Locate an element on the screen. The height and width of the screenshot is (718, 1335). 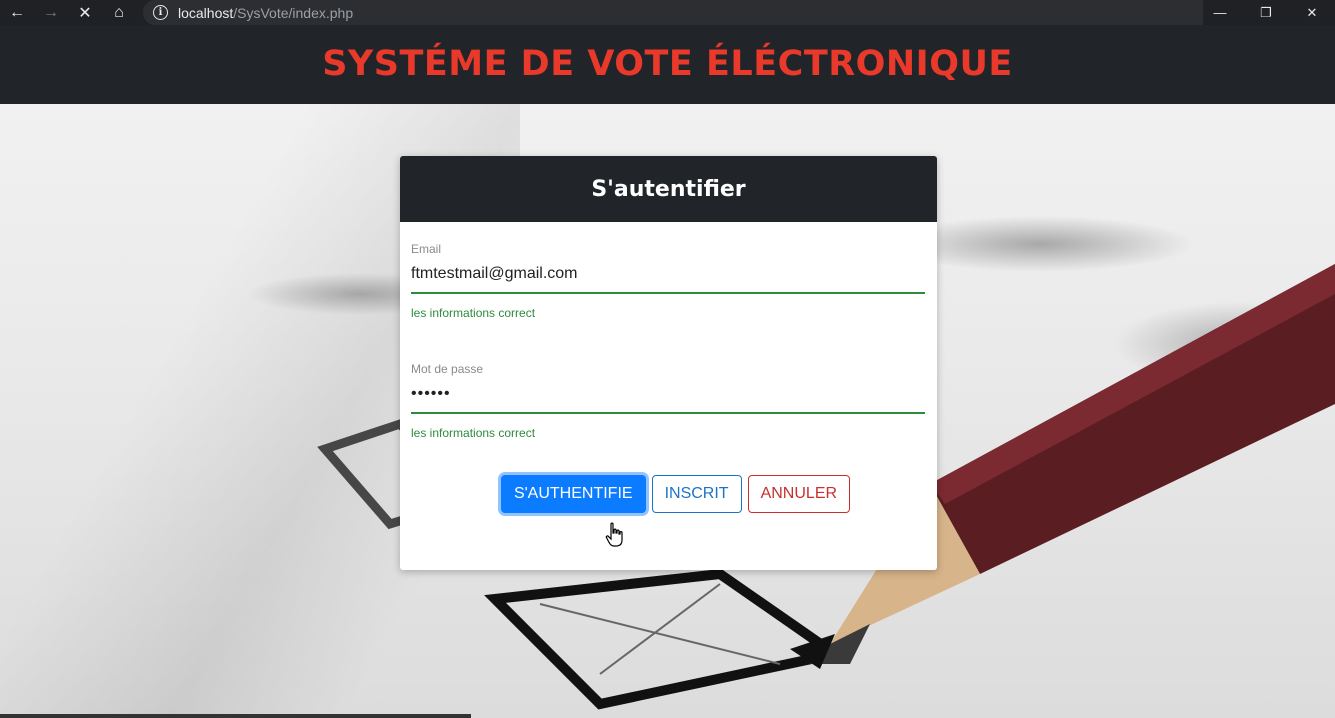
email-field is located at coordinates (668, 275).